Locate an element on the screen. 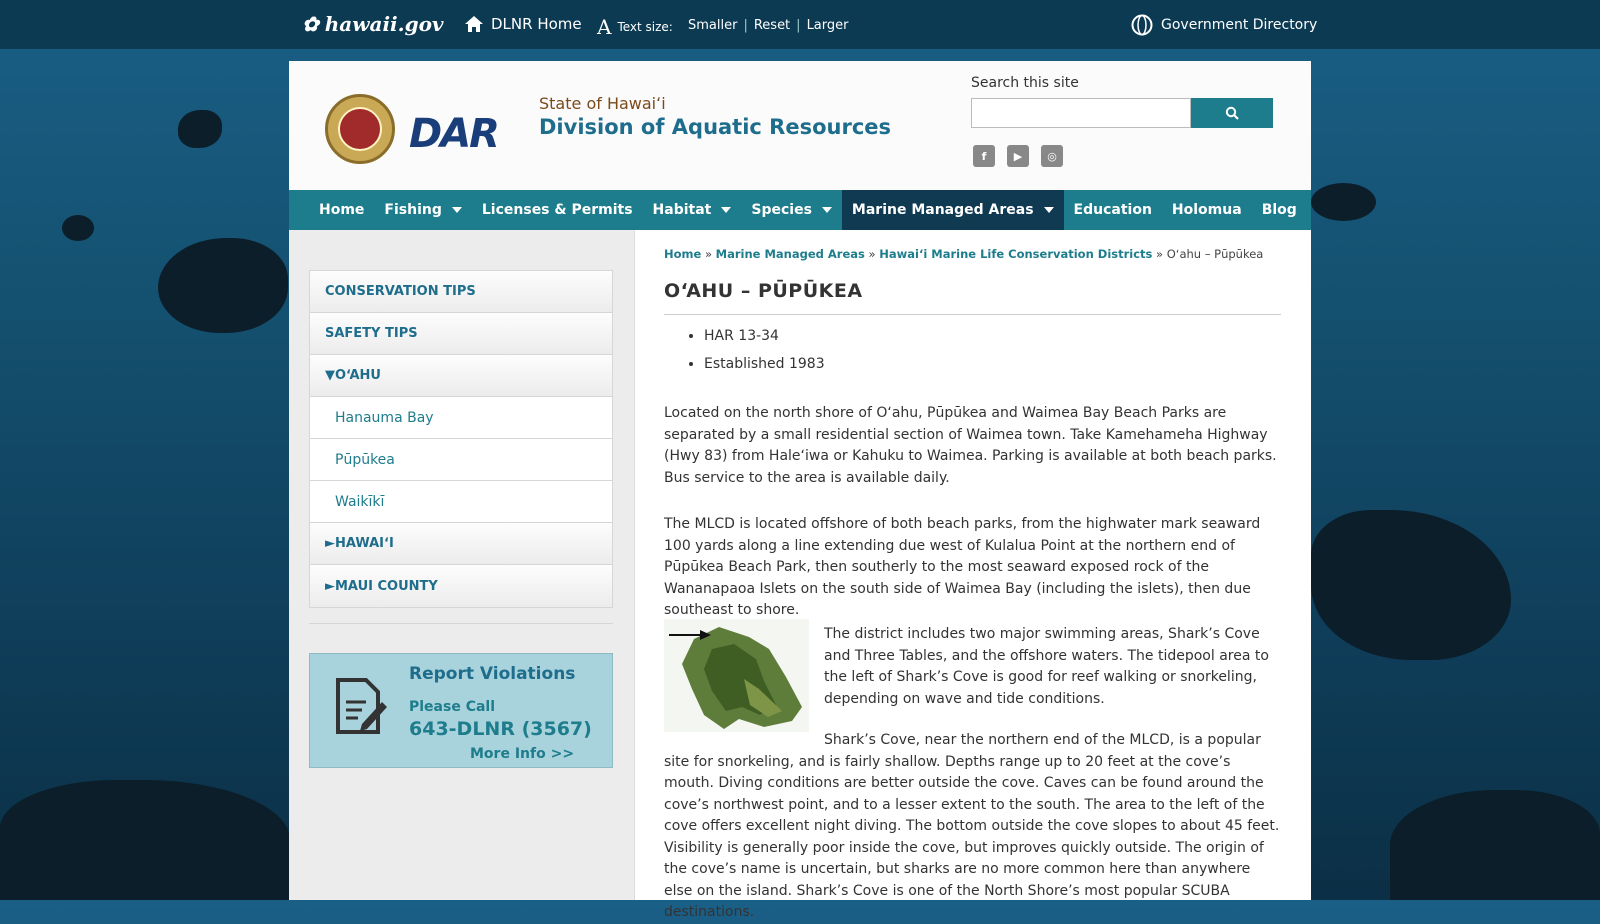 Image resolution: width=1600 pixels, height=924 pixels. list-item: Established 1983 is located at coordinates (764, 364).